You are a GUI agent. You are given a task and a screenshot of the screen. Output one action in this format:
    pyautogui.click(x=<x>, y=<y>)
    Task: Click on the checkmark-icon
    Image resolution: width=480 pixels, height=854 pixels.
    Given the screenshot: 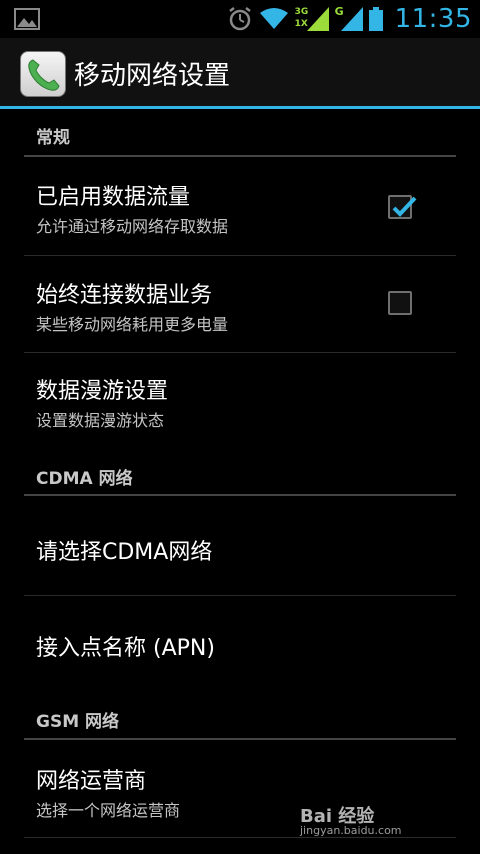 What is the action you would take?
    pyautogui.click(x=404, y=206)
    